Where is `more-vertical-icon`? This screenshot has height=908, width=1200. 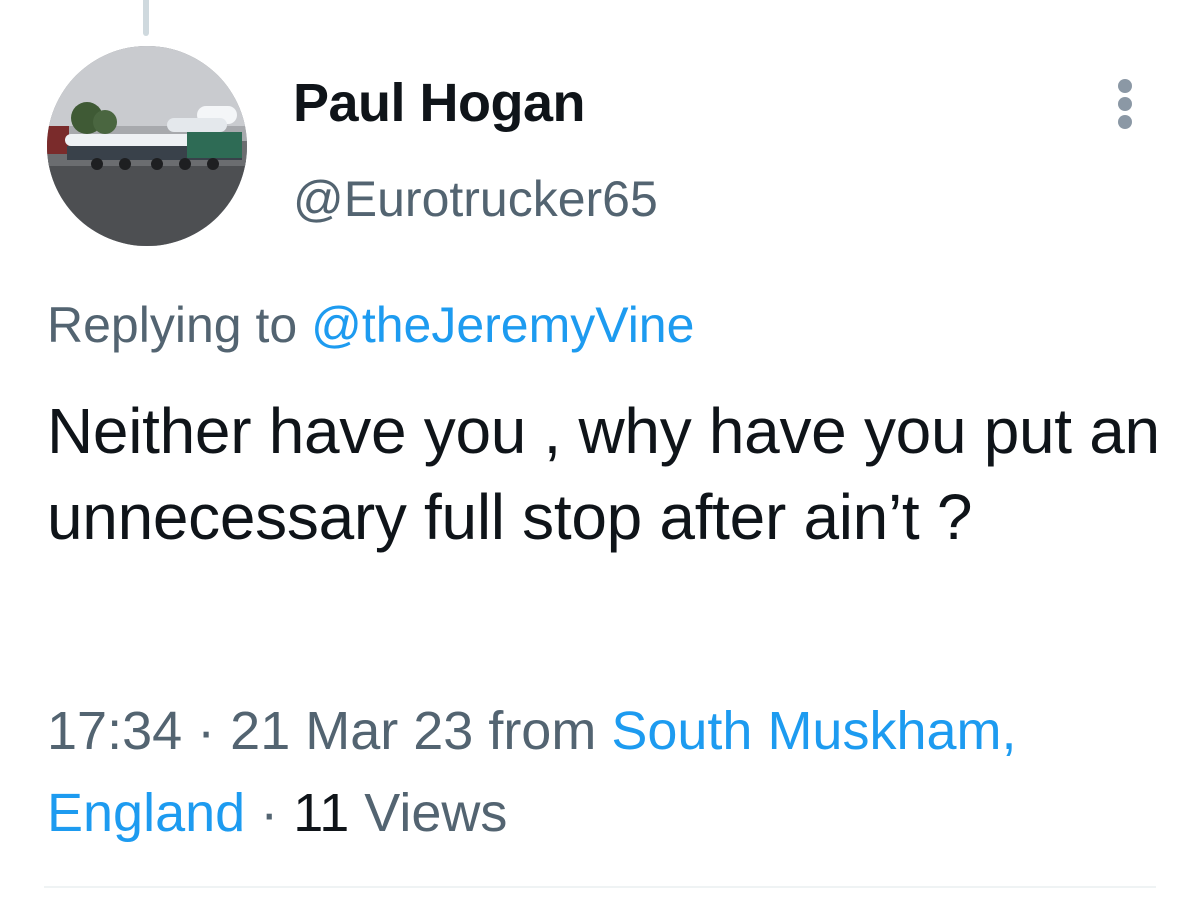
more-vertical-icon is located at coordinates (1125, 86).